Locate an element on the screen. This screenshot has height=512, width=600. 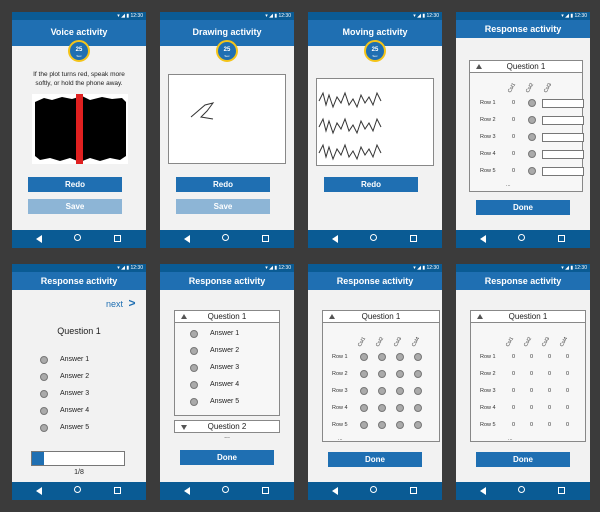
drawing-canvas is located at coordinates (227, 119).